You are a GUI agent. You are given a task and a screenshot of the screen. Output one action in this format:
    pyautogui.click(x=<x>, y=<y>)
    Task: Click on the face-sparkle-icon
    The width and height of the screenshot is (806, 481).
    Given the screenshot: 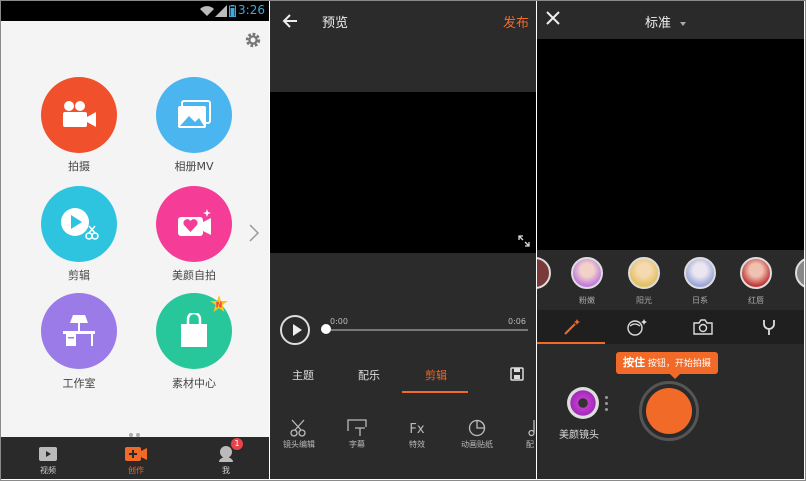 What is the action you would take?
    pyautogui.click(x=637, y=327)
    